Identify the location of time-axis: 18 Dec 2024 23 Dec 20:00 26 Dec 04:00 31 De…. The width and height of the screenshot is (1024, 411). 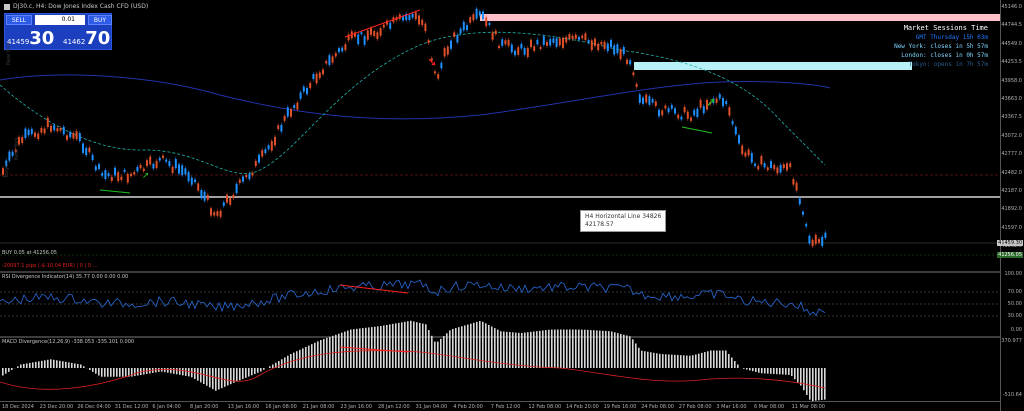
(500, 406).